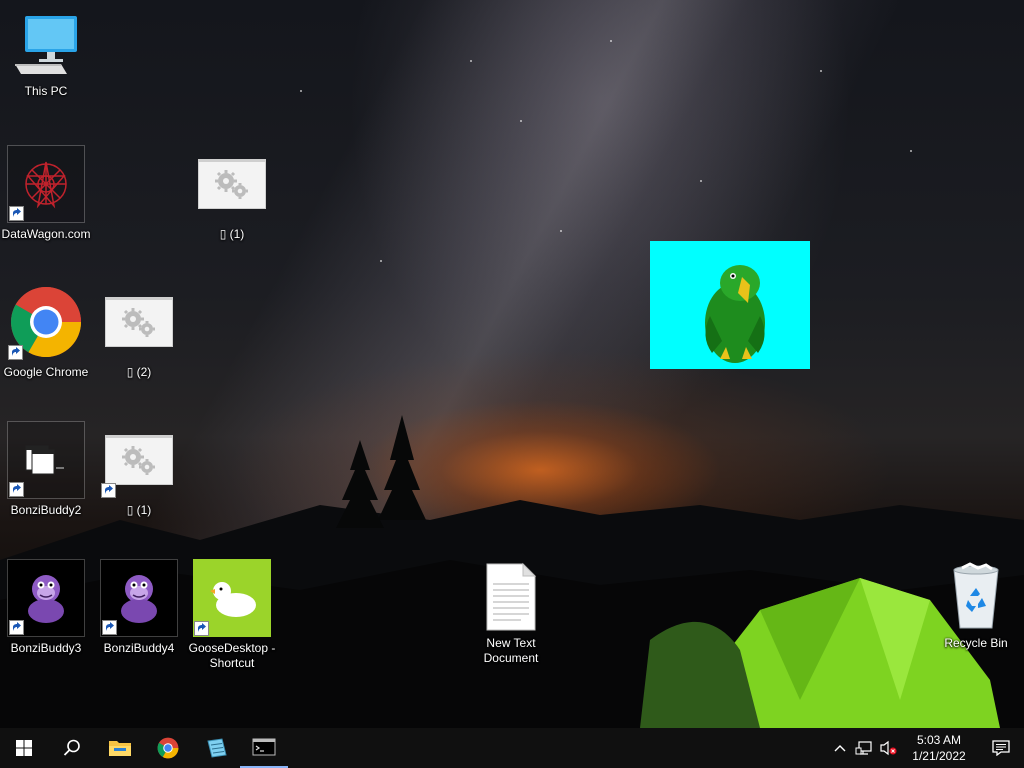  I want to click on bonzibuddy2-shortcut: BonziBuddy2, so click(46, 469).